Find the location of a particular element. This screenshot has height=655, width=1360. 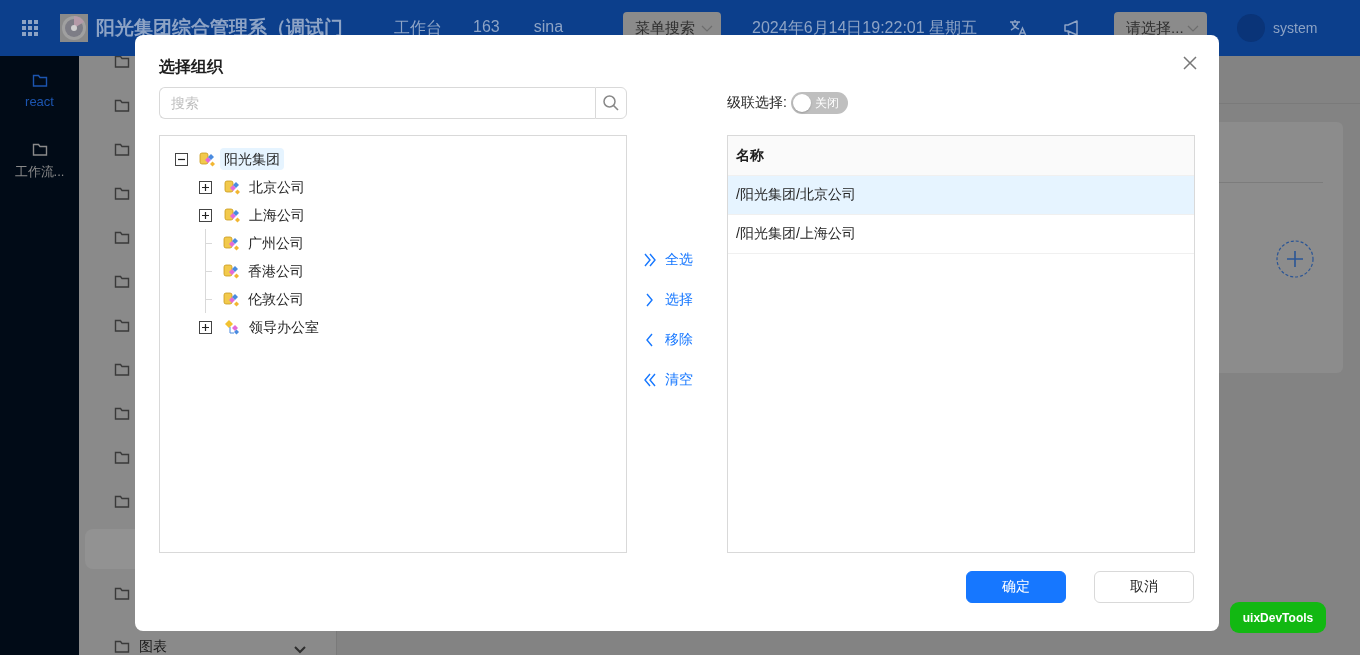

search-icon is located at coordinates (611, 103).